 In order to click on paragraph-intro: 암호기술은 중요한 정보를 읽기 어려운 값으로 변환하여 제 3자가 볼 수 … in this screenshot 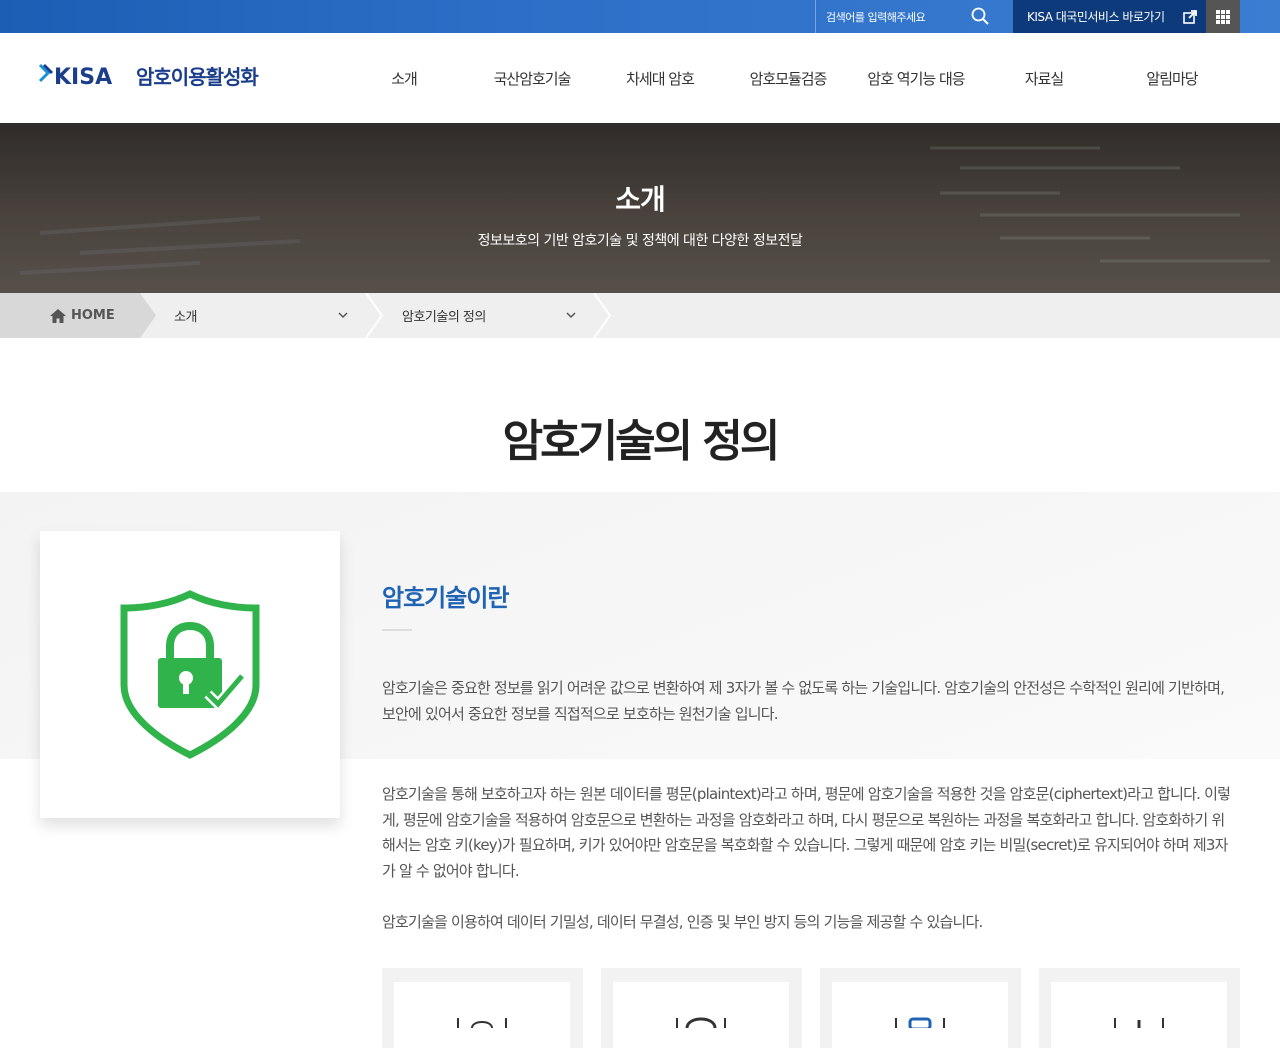, I will do `click(803, 701)`.